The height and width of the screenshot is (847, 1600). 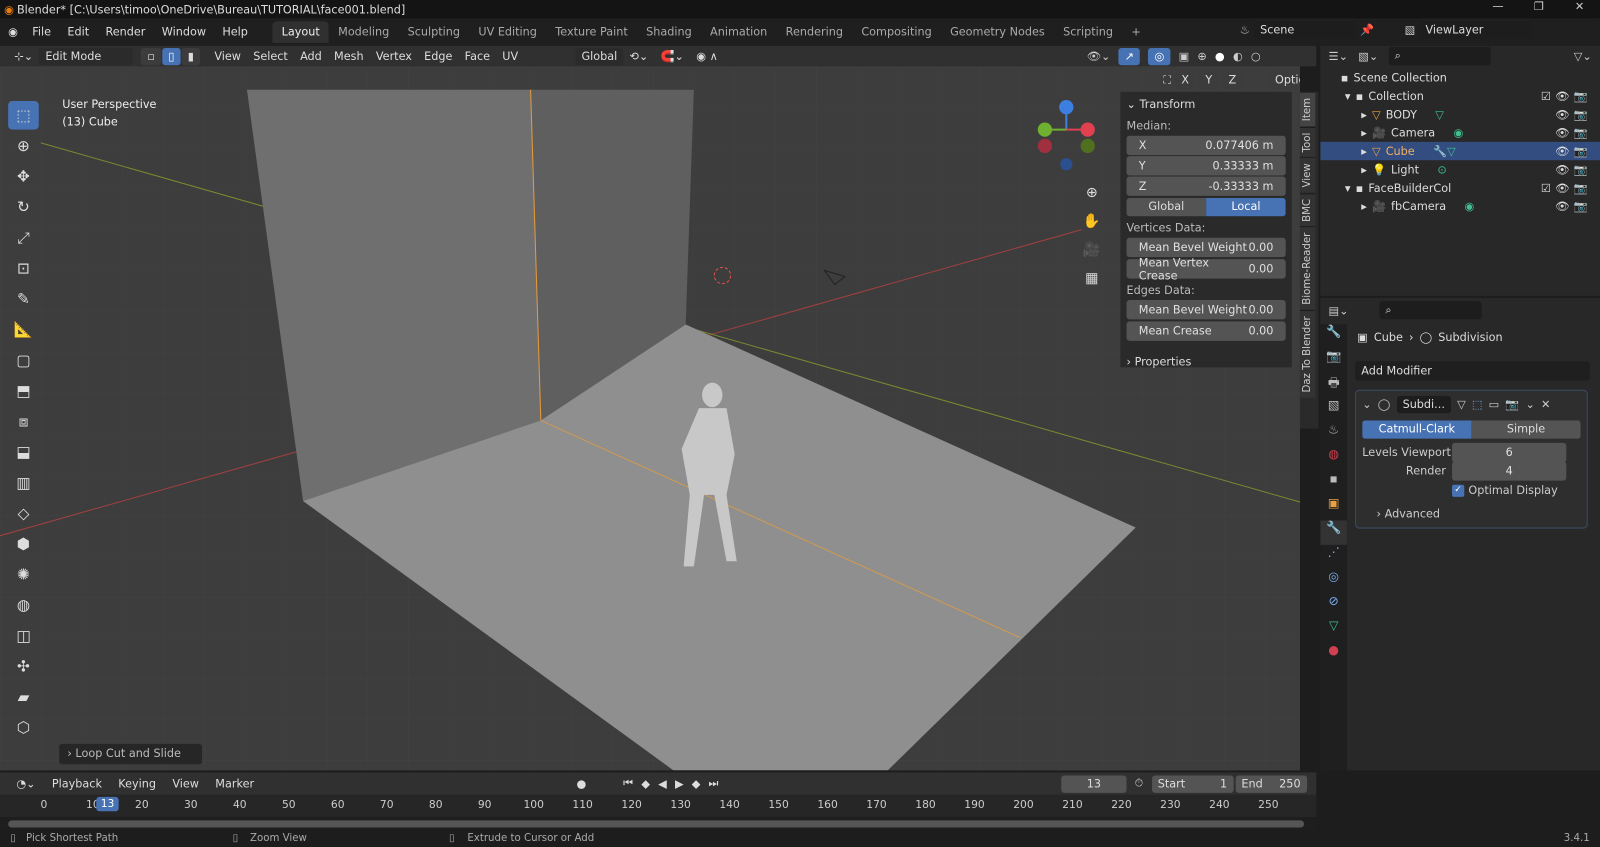 What do you see at coordinates (1333, 410) in the screenshot?
I see `view-layer-props-icon: ▧` at bounding box center [1333, 410].